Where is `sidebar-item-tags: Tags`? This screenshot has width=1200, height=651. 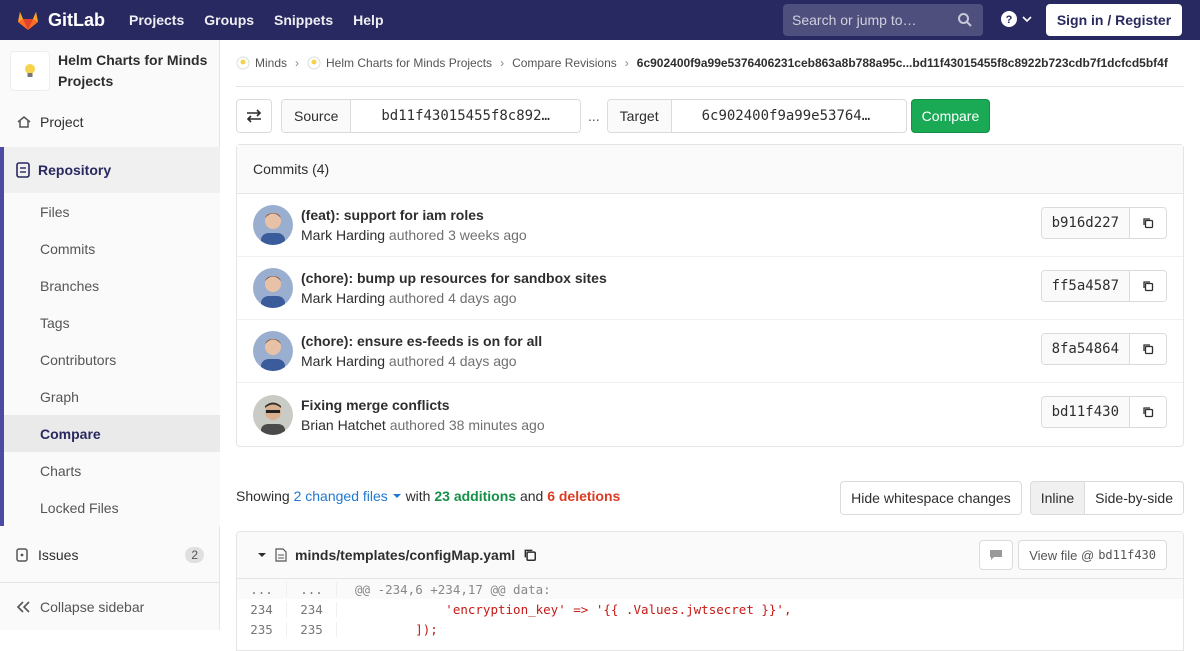
sidebar-item-tags: Tags is located at coordinates (112, 322).